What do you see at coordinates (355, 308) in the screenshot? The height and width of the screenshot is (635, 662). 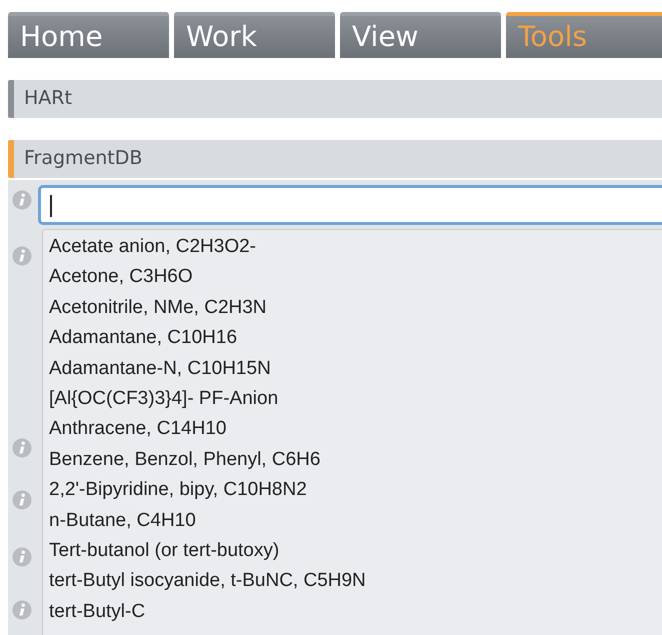 I see `dropdown-item: Acetonitrile, NMe, C2H3N` at bounding box center [355, 308].